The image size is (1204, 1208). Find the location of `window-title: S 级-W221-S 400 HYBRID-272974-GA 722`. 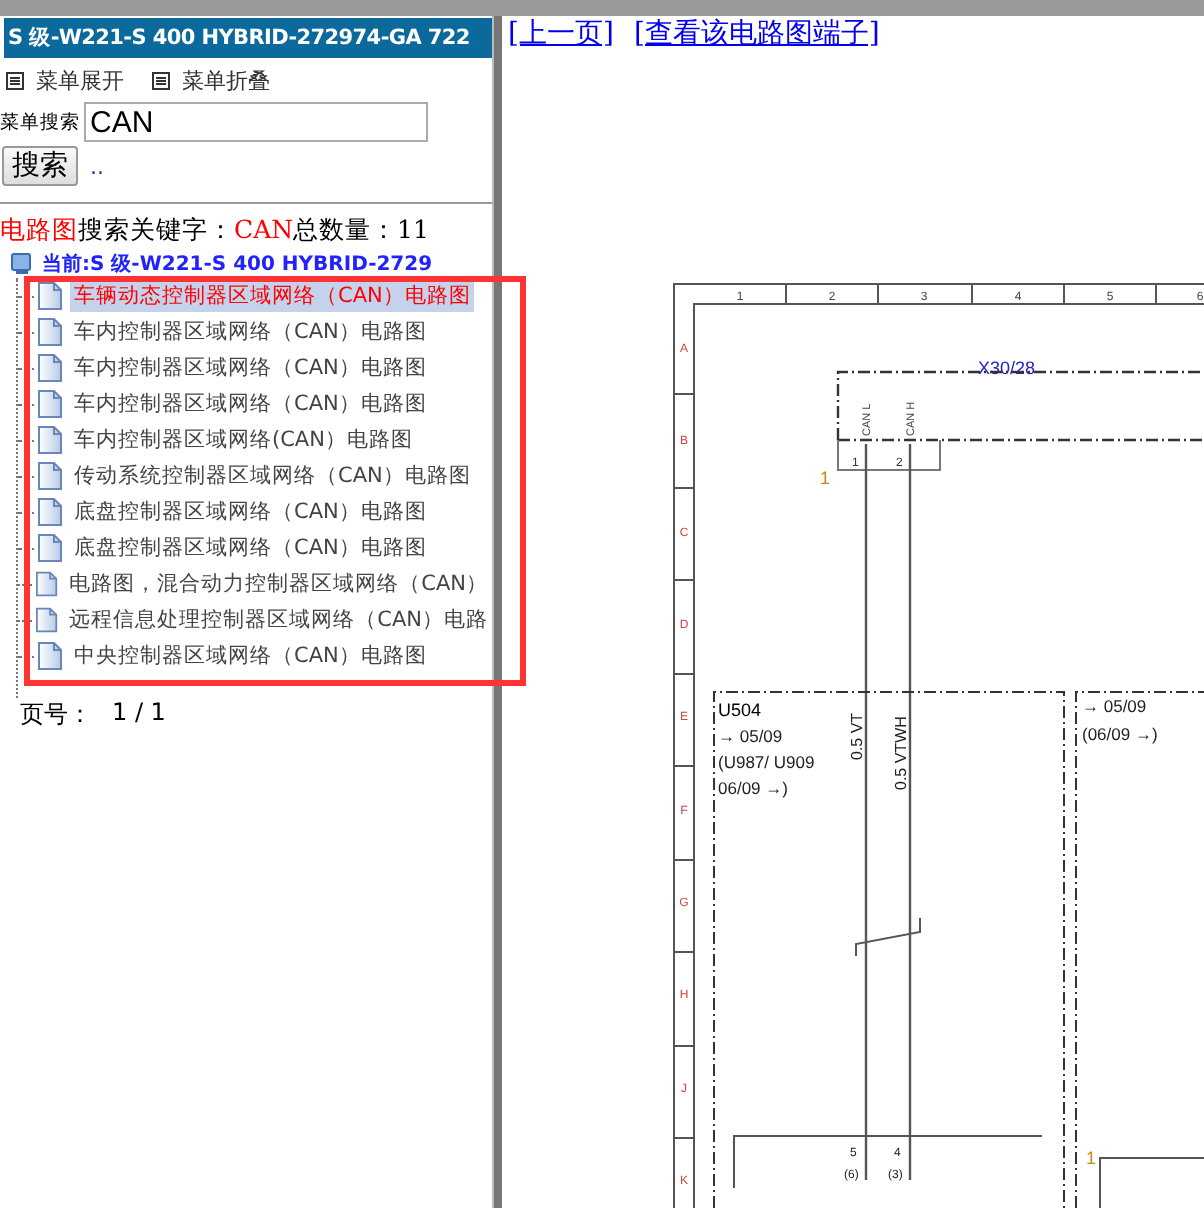

window-title: S 级-W221-S 400 HYBRID-272974-GA 722 is located at coordinates (248, 38).